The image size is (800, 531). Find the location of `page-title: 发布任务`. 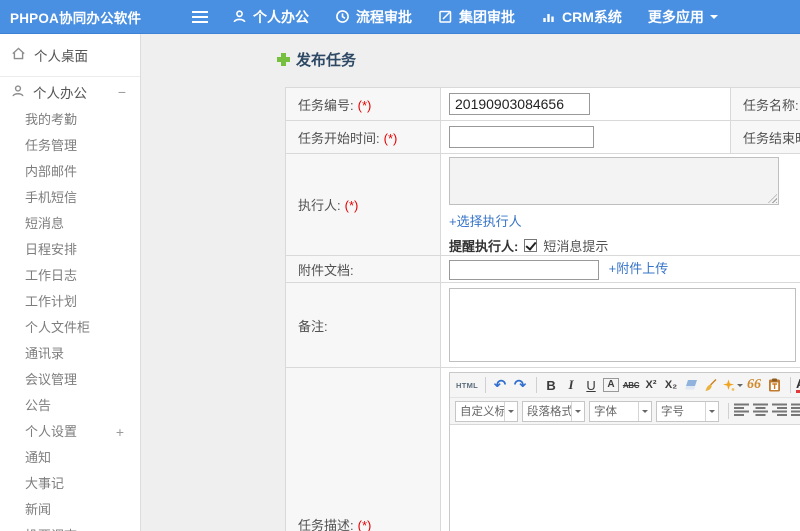

page-title: 发布任务 is located at coordinates (326, 60).